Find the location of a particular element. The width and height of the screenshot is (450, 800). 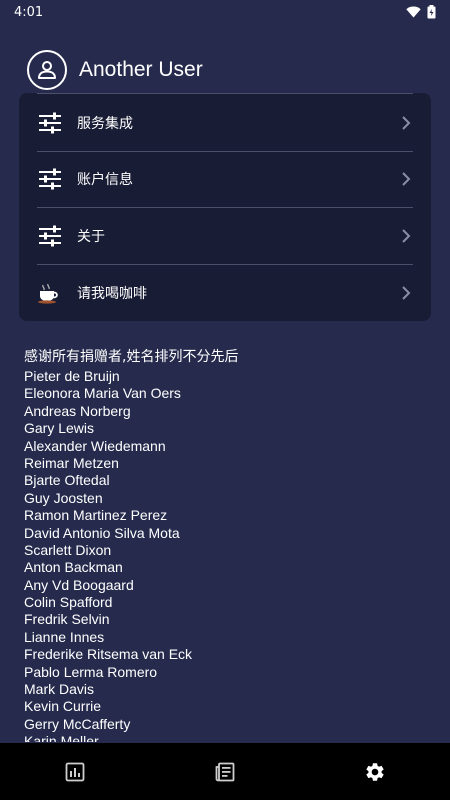

user-circle-icon is located at coordinates (47, 70).